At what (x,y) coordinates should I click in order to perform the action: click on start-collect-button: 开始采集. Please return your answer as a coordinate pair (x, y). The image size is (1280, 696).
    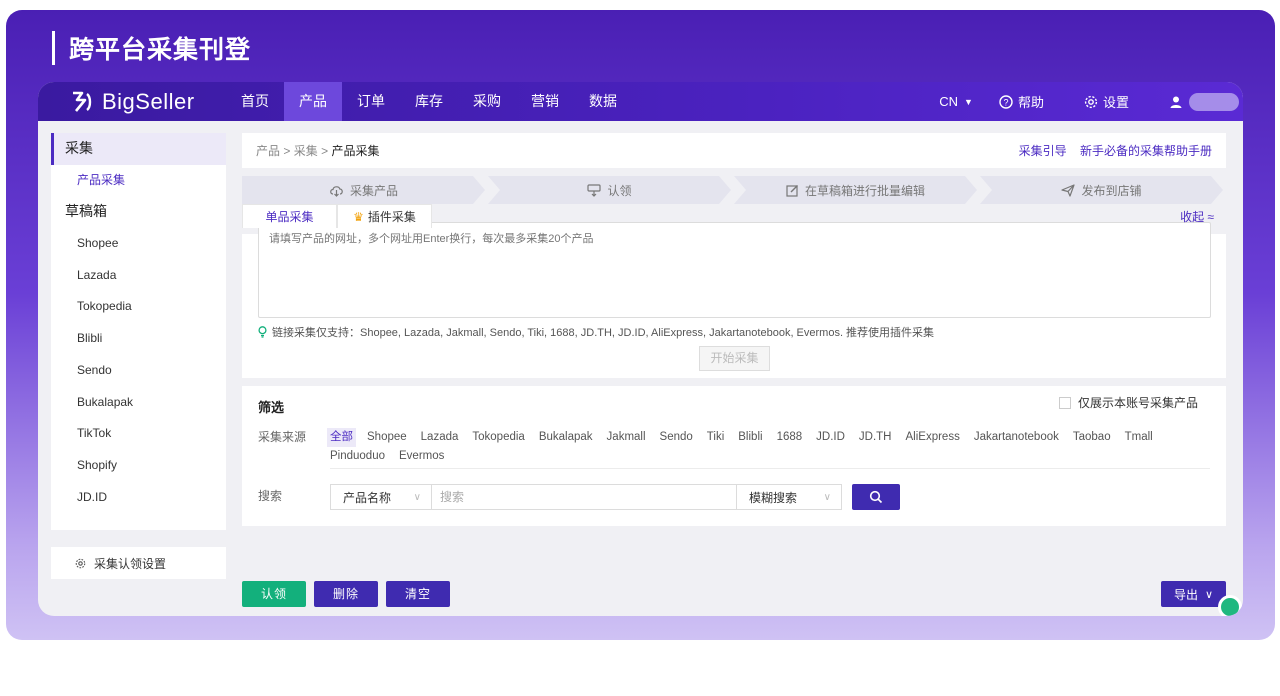
    Looking at the image, I should click on (734, 358).